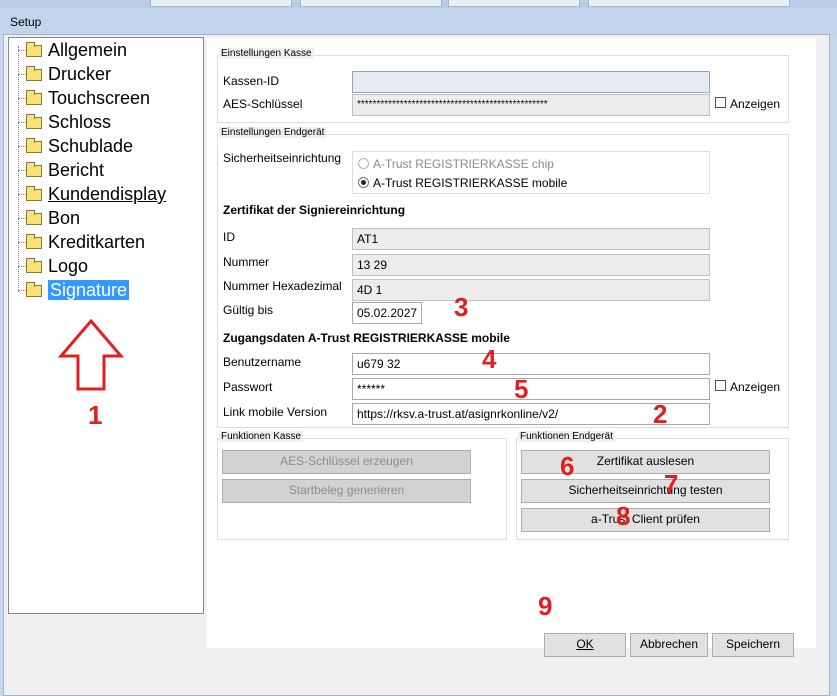  I want to click on tree-item-schloss: Schloss, so click(68, 122).